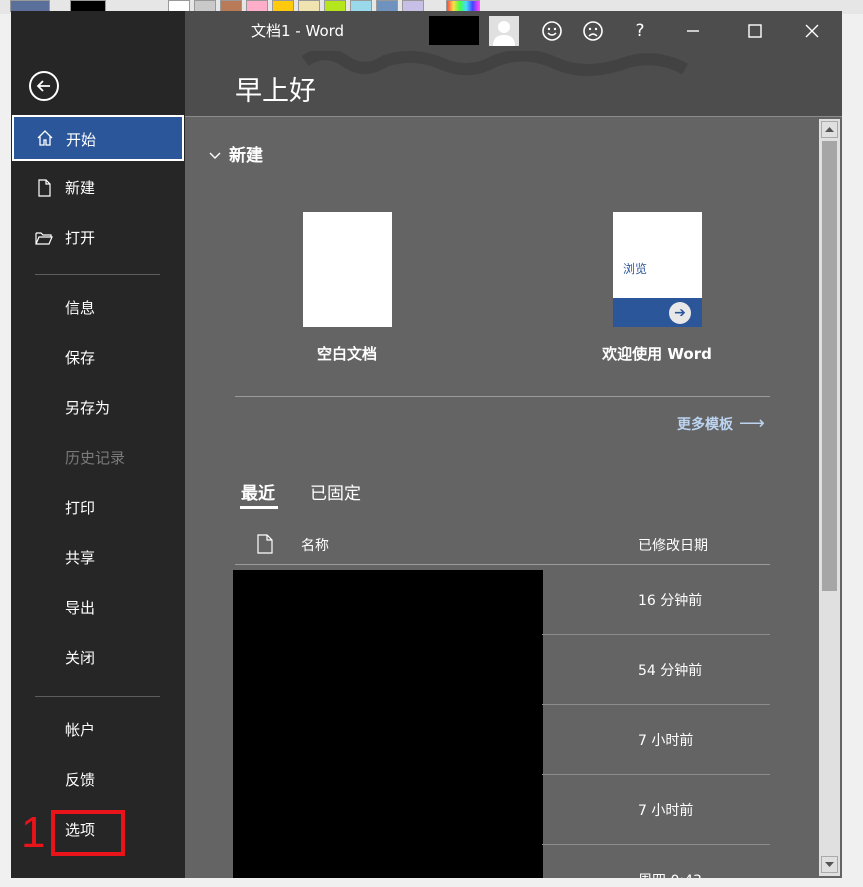 This screenshot has width=863, height=887. What do you see at coordinates (80, 558) in the screenshot?
I see `sidebar-item-label: 共享` at bounding box center [80, 558].